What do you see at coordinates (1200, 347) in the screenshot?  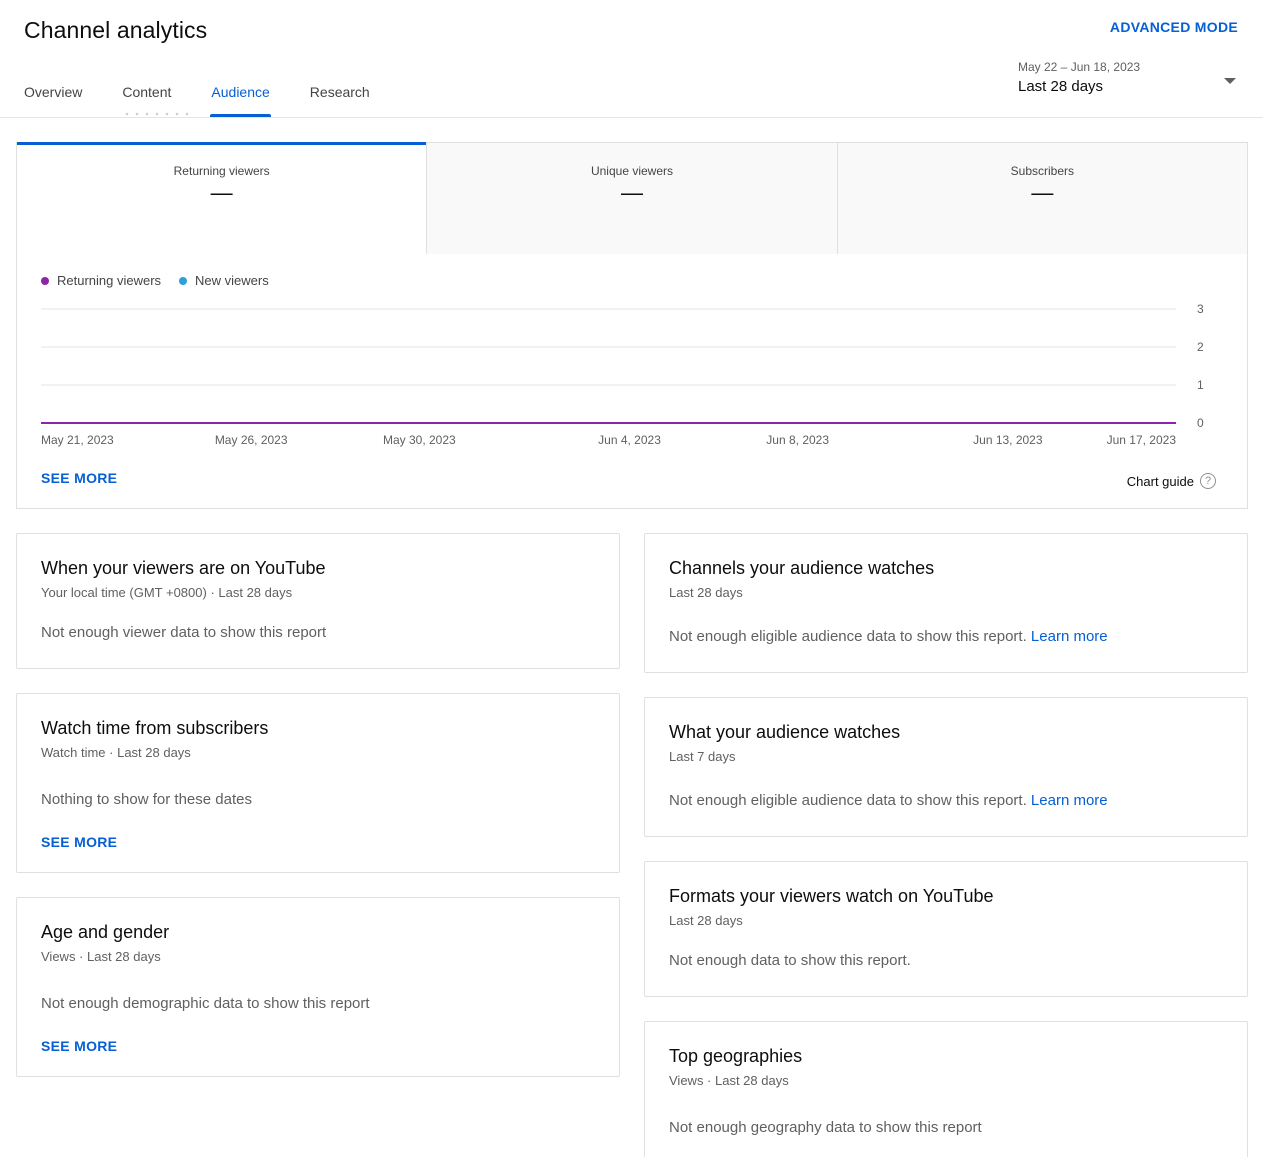 I see `y-tick-label: 2` at bounding box center [1200, 347].